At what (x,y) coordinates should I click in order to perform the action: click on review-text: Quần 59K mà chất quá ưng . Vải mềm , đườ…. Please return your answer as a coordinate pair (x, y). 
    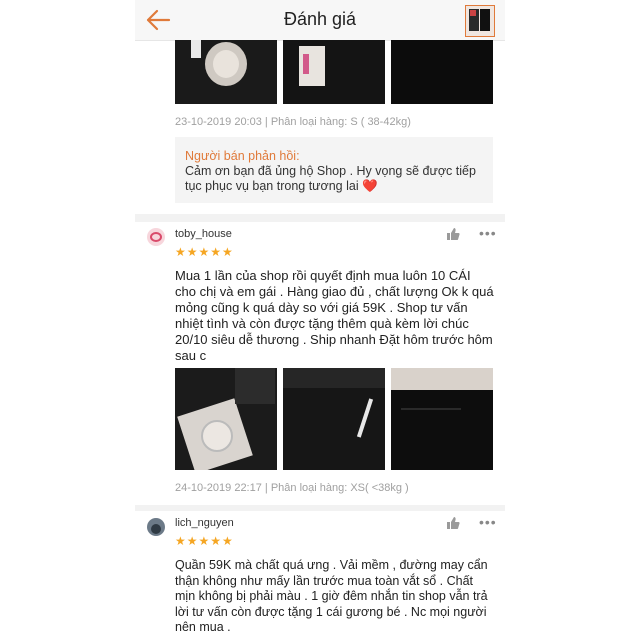
    Looking at the image, I should click on (331, 596).